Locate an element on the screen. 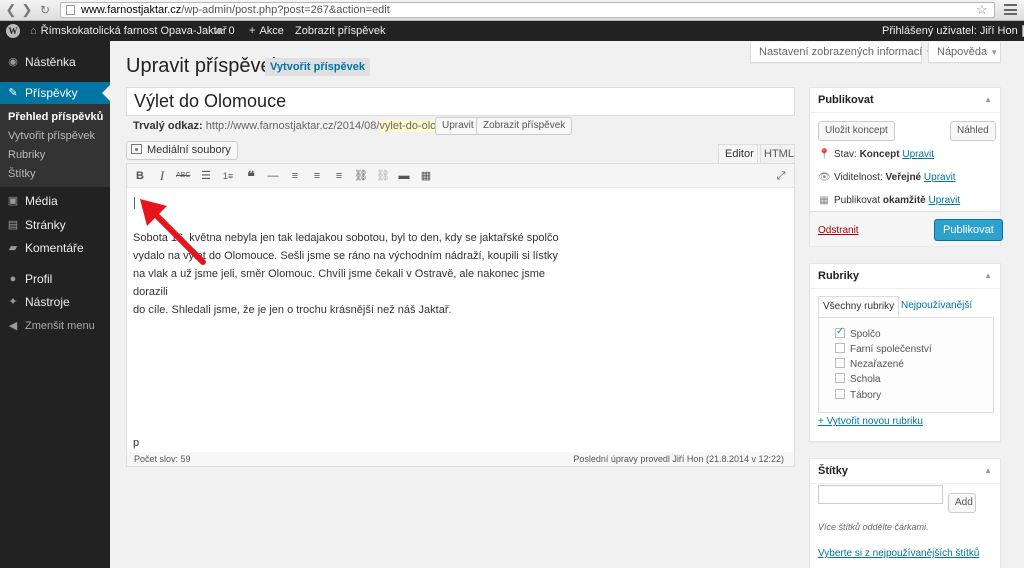 The width and height of the screenshot is (1024, 568). read-more-icon: ▬ is located at coordinates (404, 176).